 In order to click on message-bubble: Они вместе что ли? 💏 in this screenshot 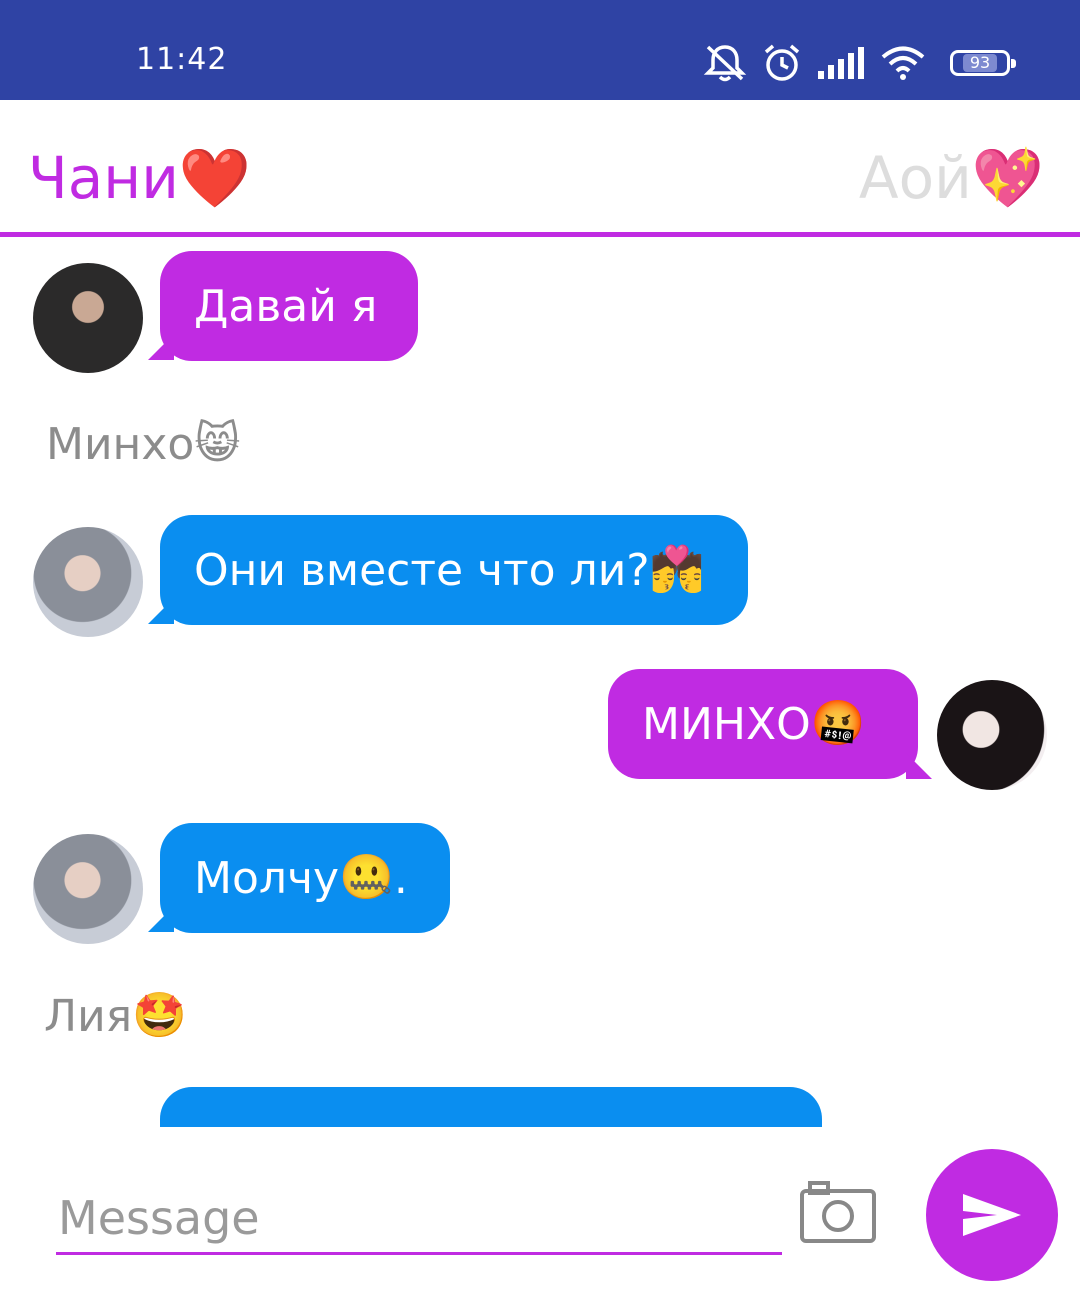, I will do `click(454, 570)`.